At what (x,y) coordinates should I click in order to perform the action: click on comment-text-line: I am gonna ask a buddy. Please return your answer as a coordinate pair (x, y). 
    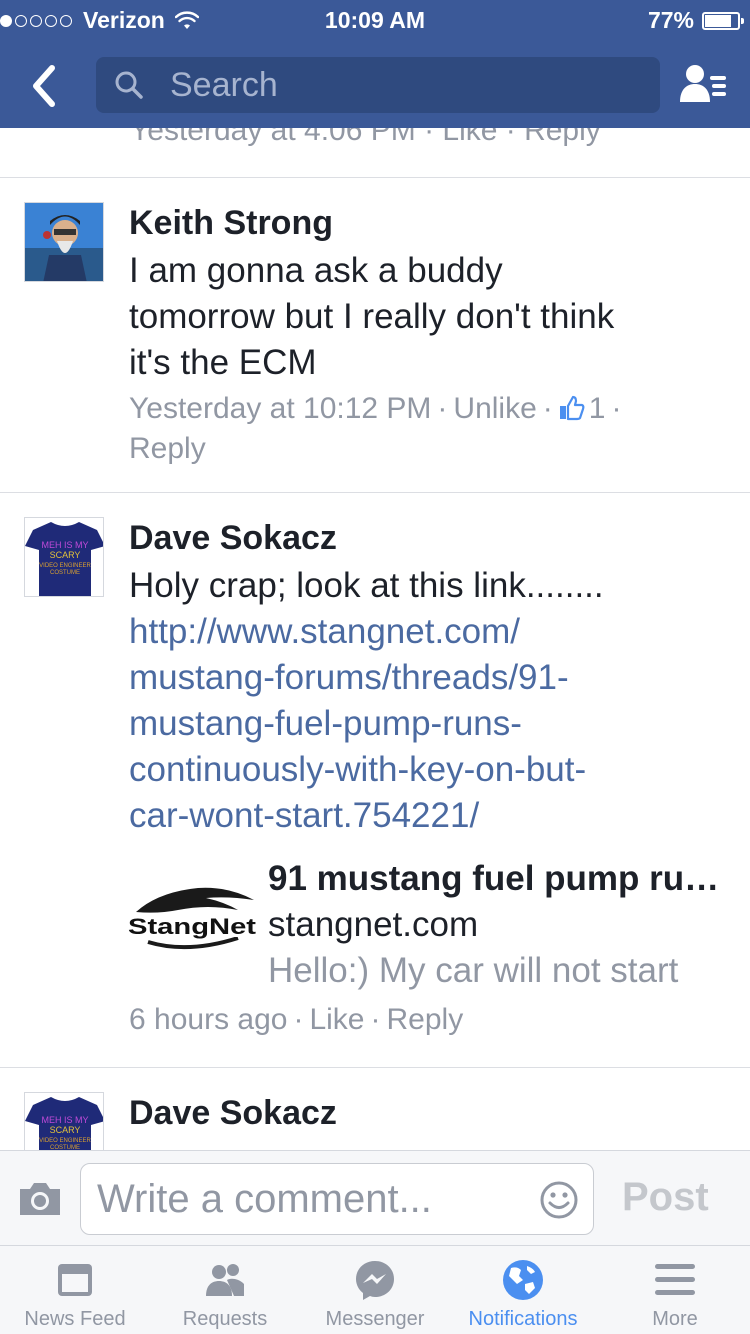
    Looking at the image, I should click on (316, 270).